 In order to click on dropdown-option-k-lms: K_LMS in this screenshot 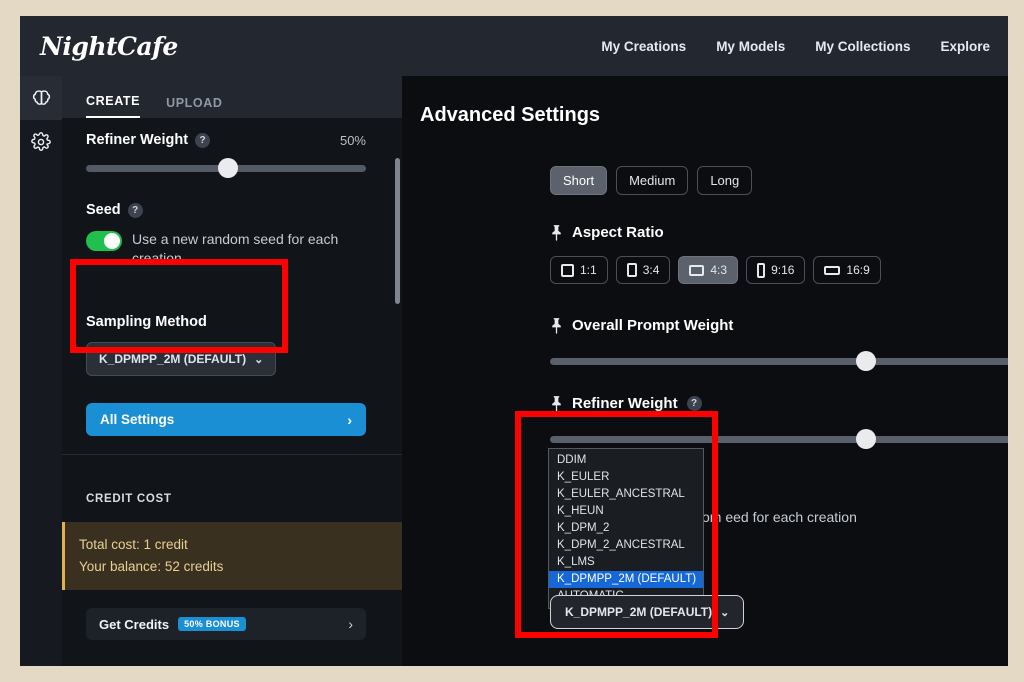, I will do `click(626, 562)`.